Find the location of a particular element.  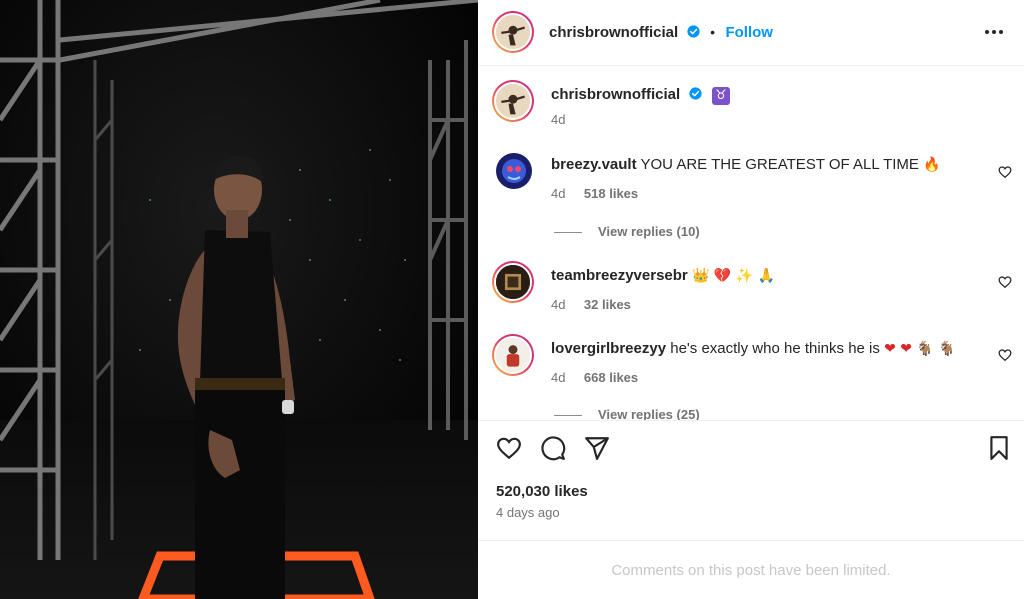

caption-author-avatar is located at coordinates (513, 101).